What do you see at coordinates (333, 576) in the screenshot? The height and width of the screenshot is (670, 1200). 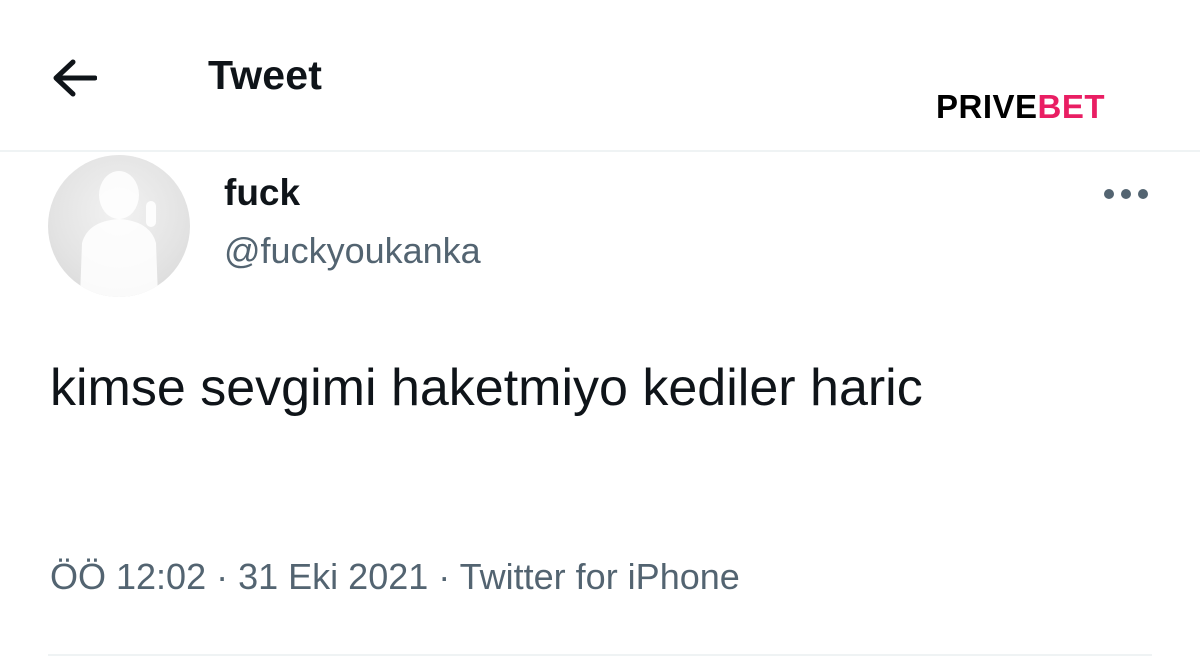 I see `tweet-date: 31 Eki 2021` at bounding box center [333, 576].